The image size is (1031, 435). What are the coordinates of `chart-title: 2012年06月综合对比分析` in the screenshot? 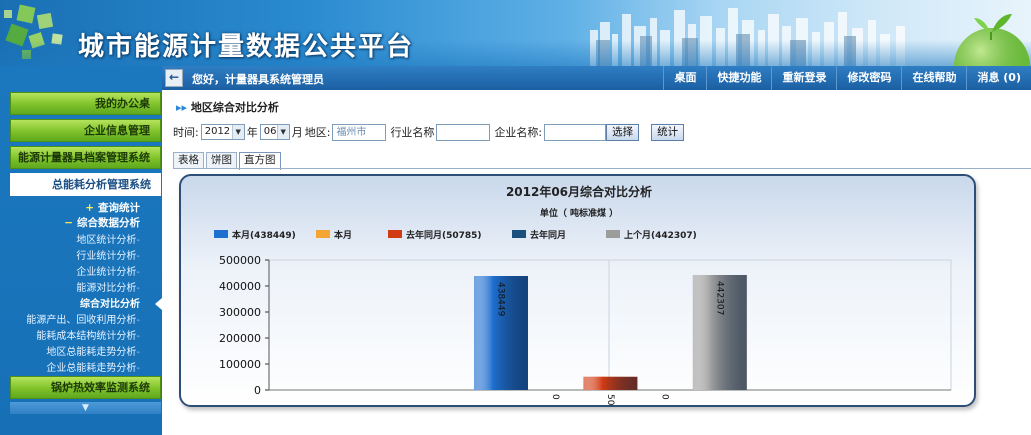 It's located at (579, 191).